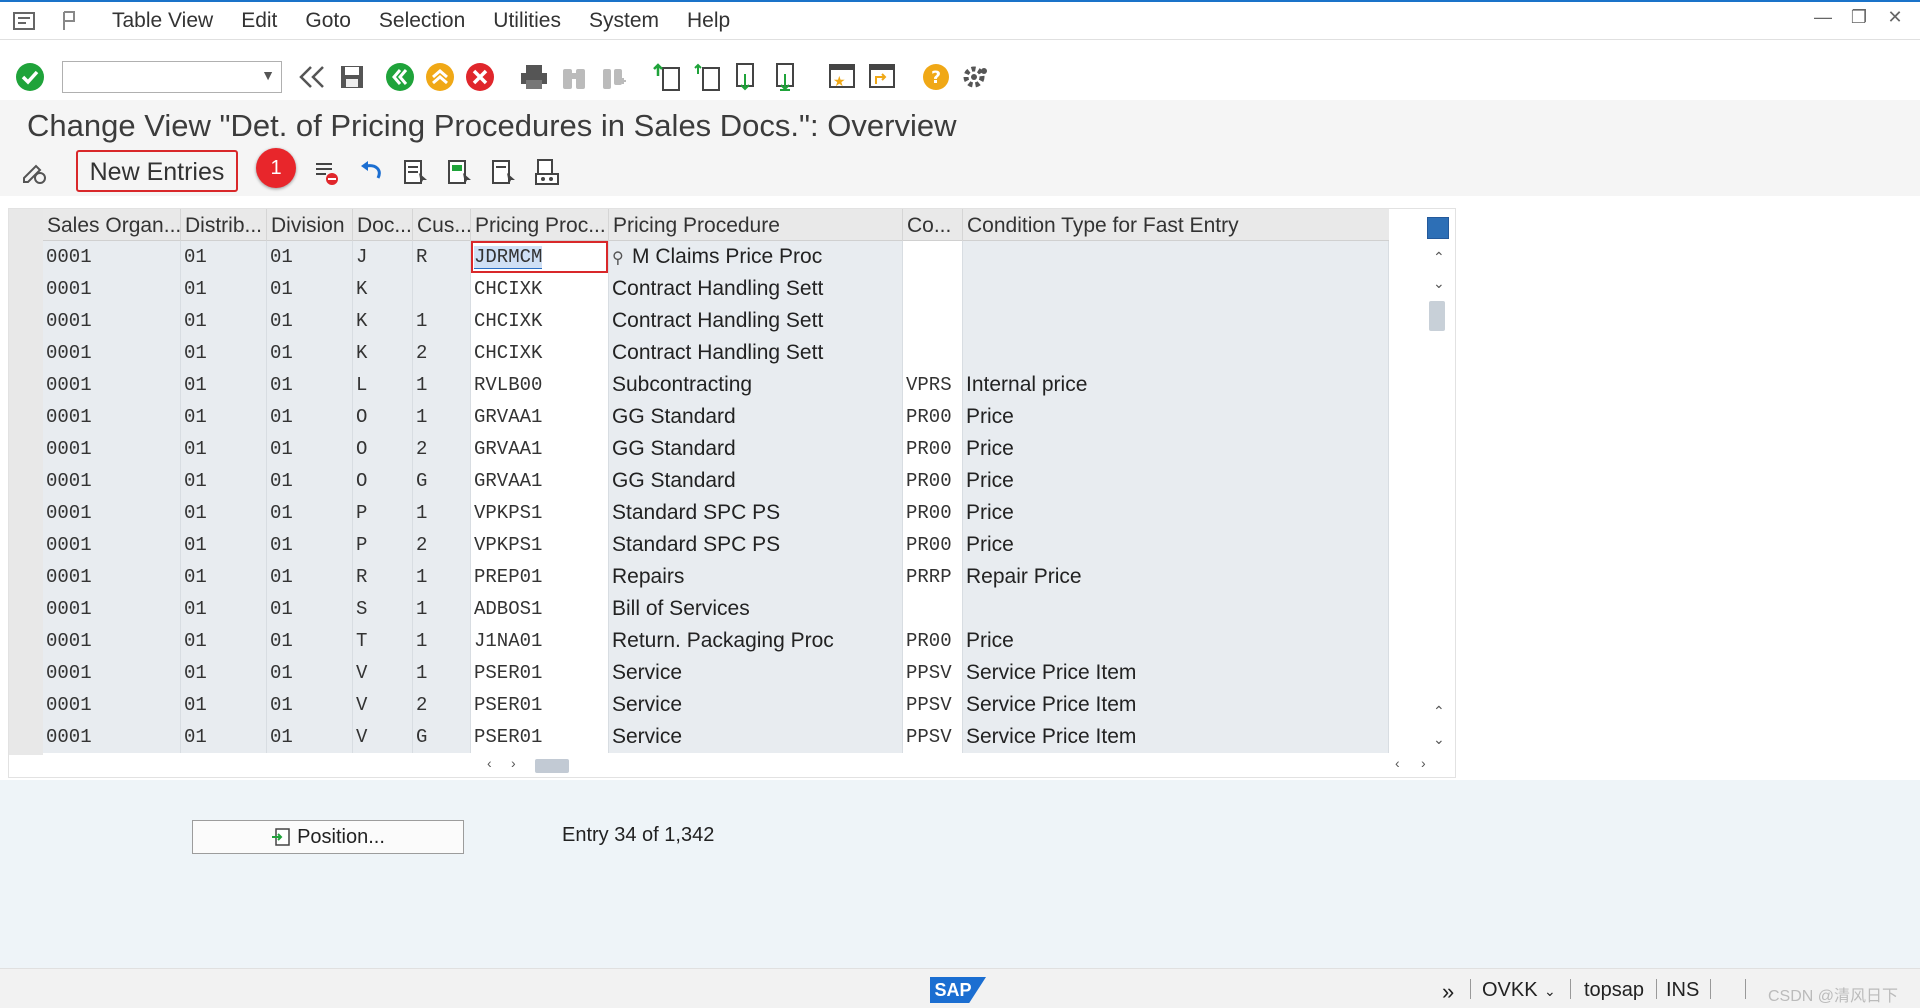 The image size is (1920, 1008). Describe the element at coordinates (1448, 992) in the screenshot. I see `expand-status-icon: »` at that location.